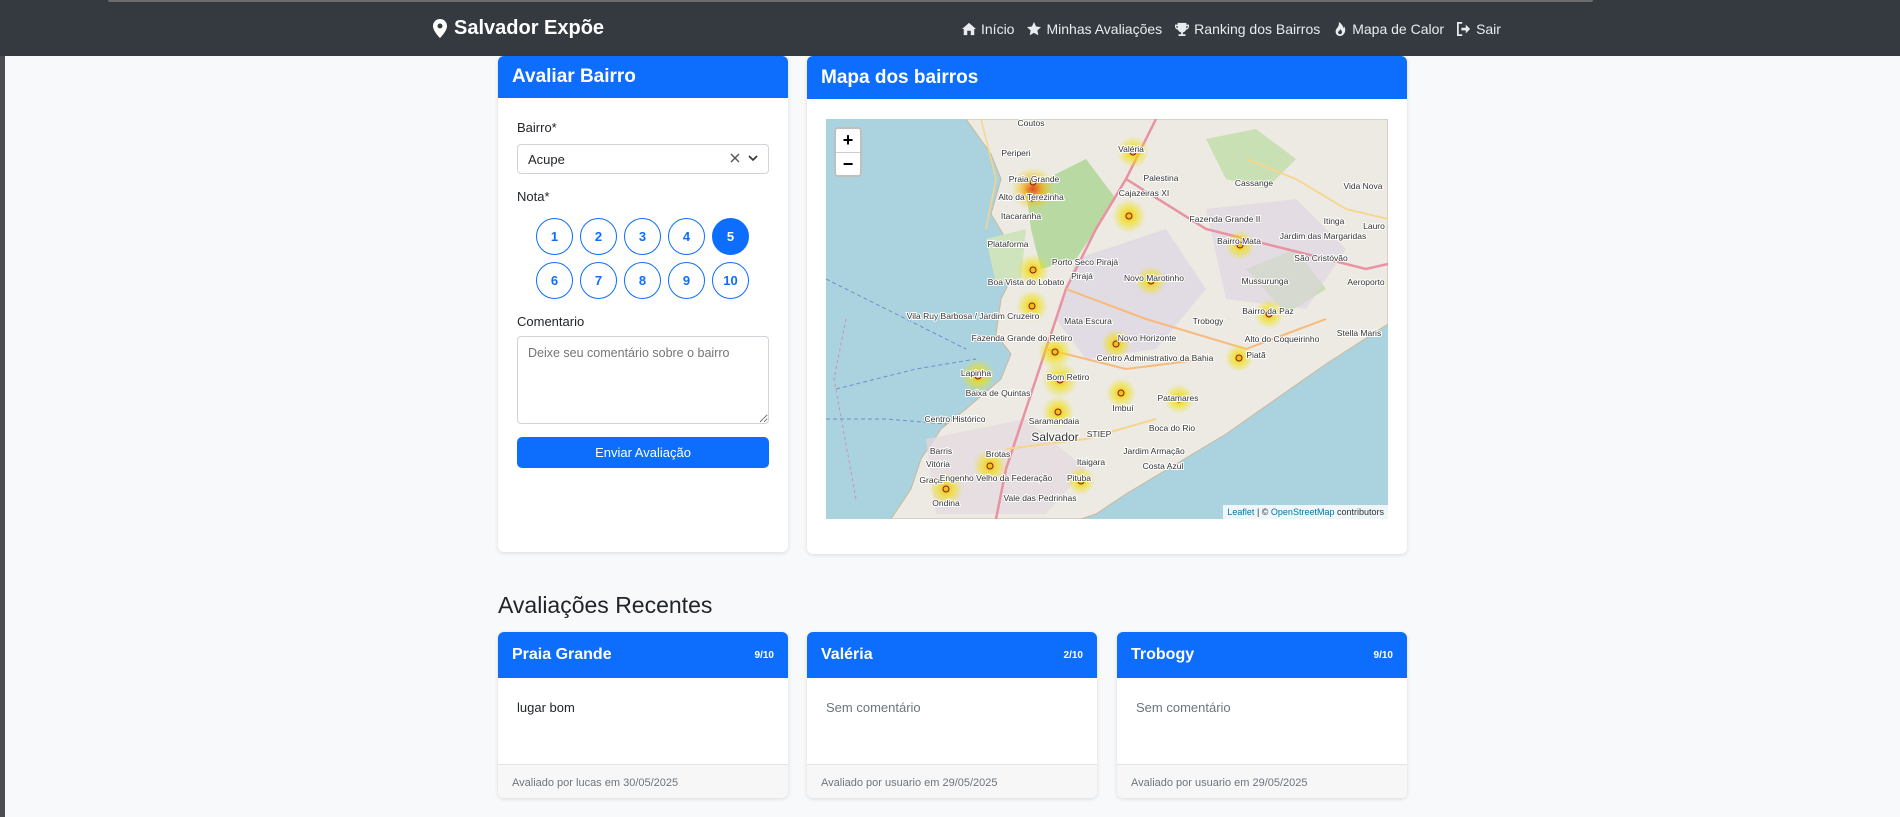  What do you see at coordinates (1303, 512) in the screenshot?
I see `osm-link: OpenStreetMap` at bounding box center [1303, 512].